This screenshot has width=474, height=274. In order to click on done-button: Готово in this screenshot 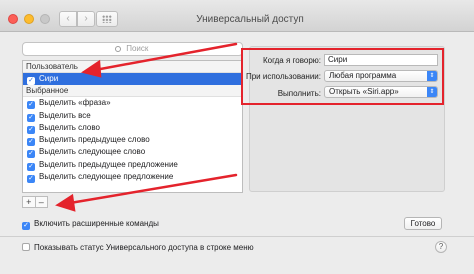, I will do `click(423, 223)`.